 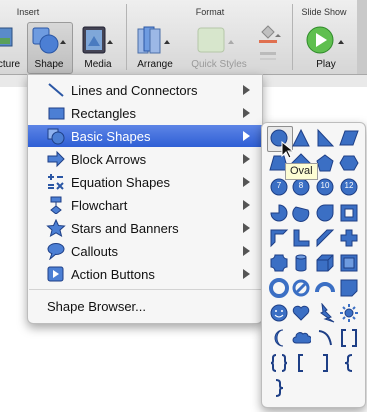 What do you see at coordinates (349, 213) in the screenshot?
I see `frame-shape-icon` at bounding box center [349, 213].